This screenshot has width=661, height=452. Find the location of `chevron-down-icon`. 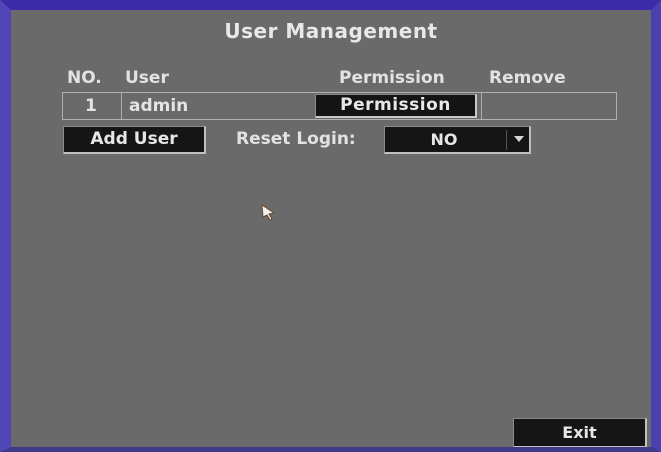

chevron-down-icon is located at coordinates (519, 139).